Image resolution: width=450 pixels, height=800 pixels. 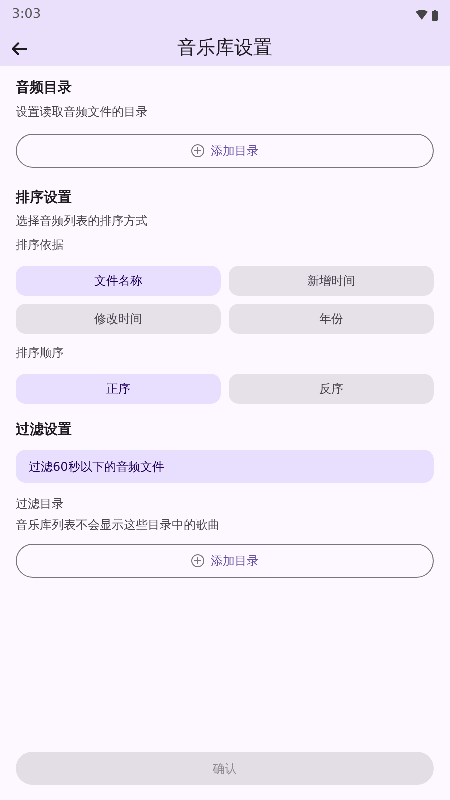 I want to click on field-label: 过滤目录, so click(x=40, y=504).